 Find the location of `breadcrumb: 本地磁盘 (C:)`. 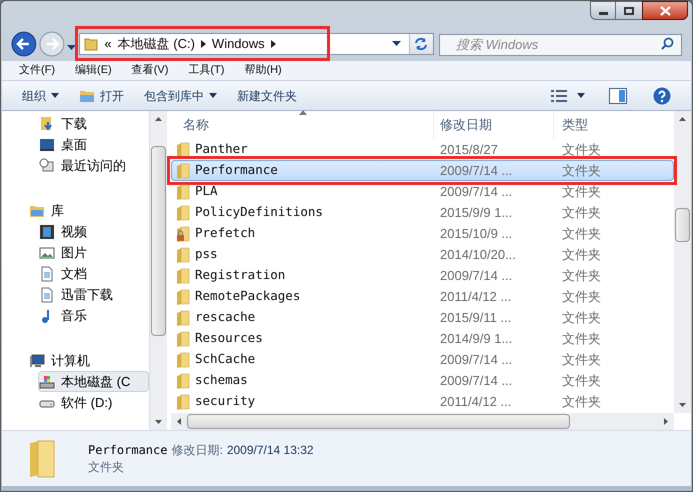

breadcrumb: 本地磁盘 (C:) is located at coordinates (156, 44).